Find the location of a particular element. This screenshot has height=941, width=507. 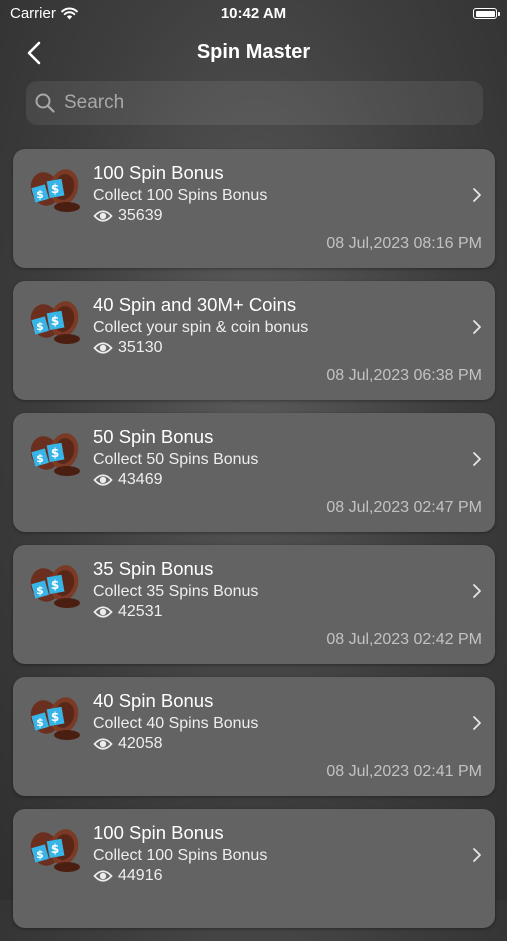

item-date: 08 Jul,2023 02:42 PM is located at coordinates (404, 639).